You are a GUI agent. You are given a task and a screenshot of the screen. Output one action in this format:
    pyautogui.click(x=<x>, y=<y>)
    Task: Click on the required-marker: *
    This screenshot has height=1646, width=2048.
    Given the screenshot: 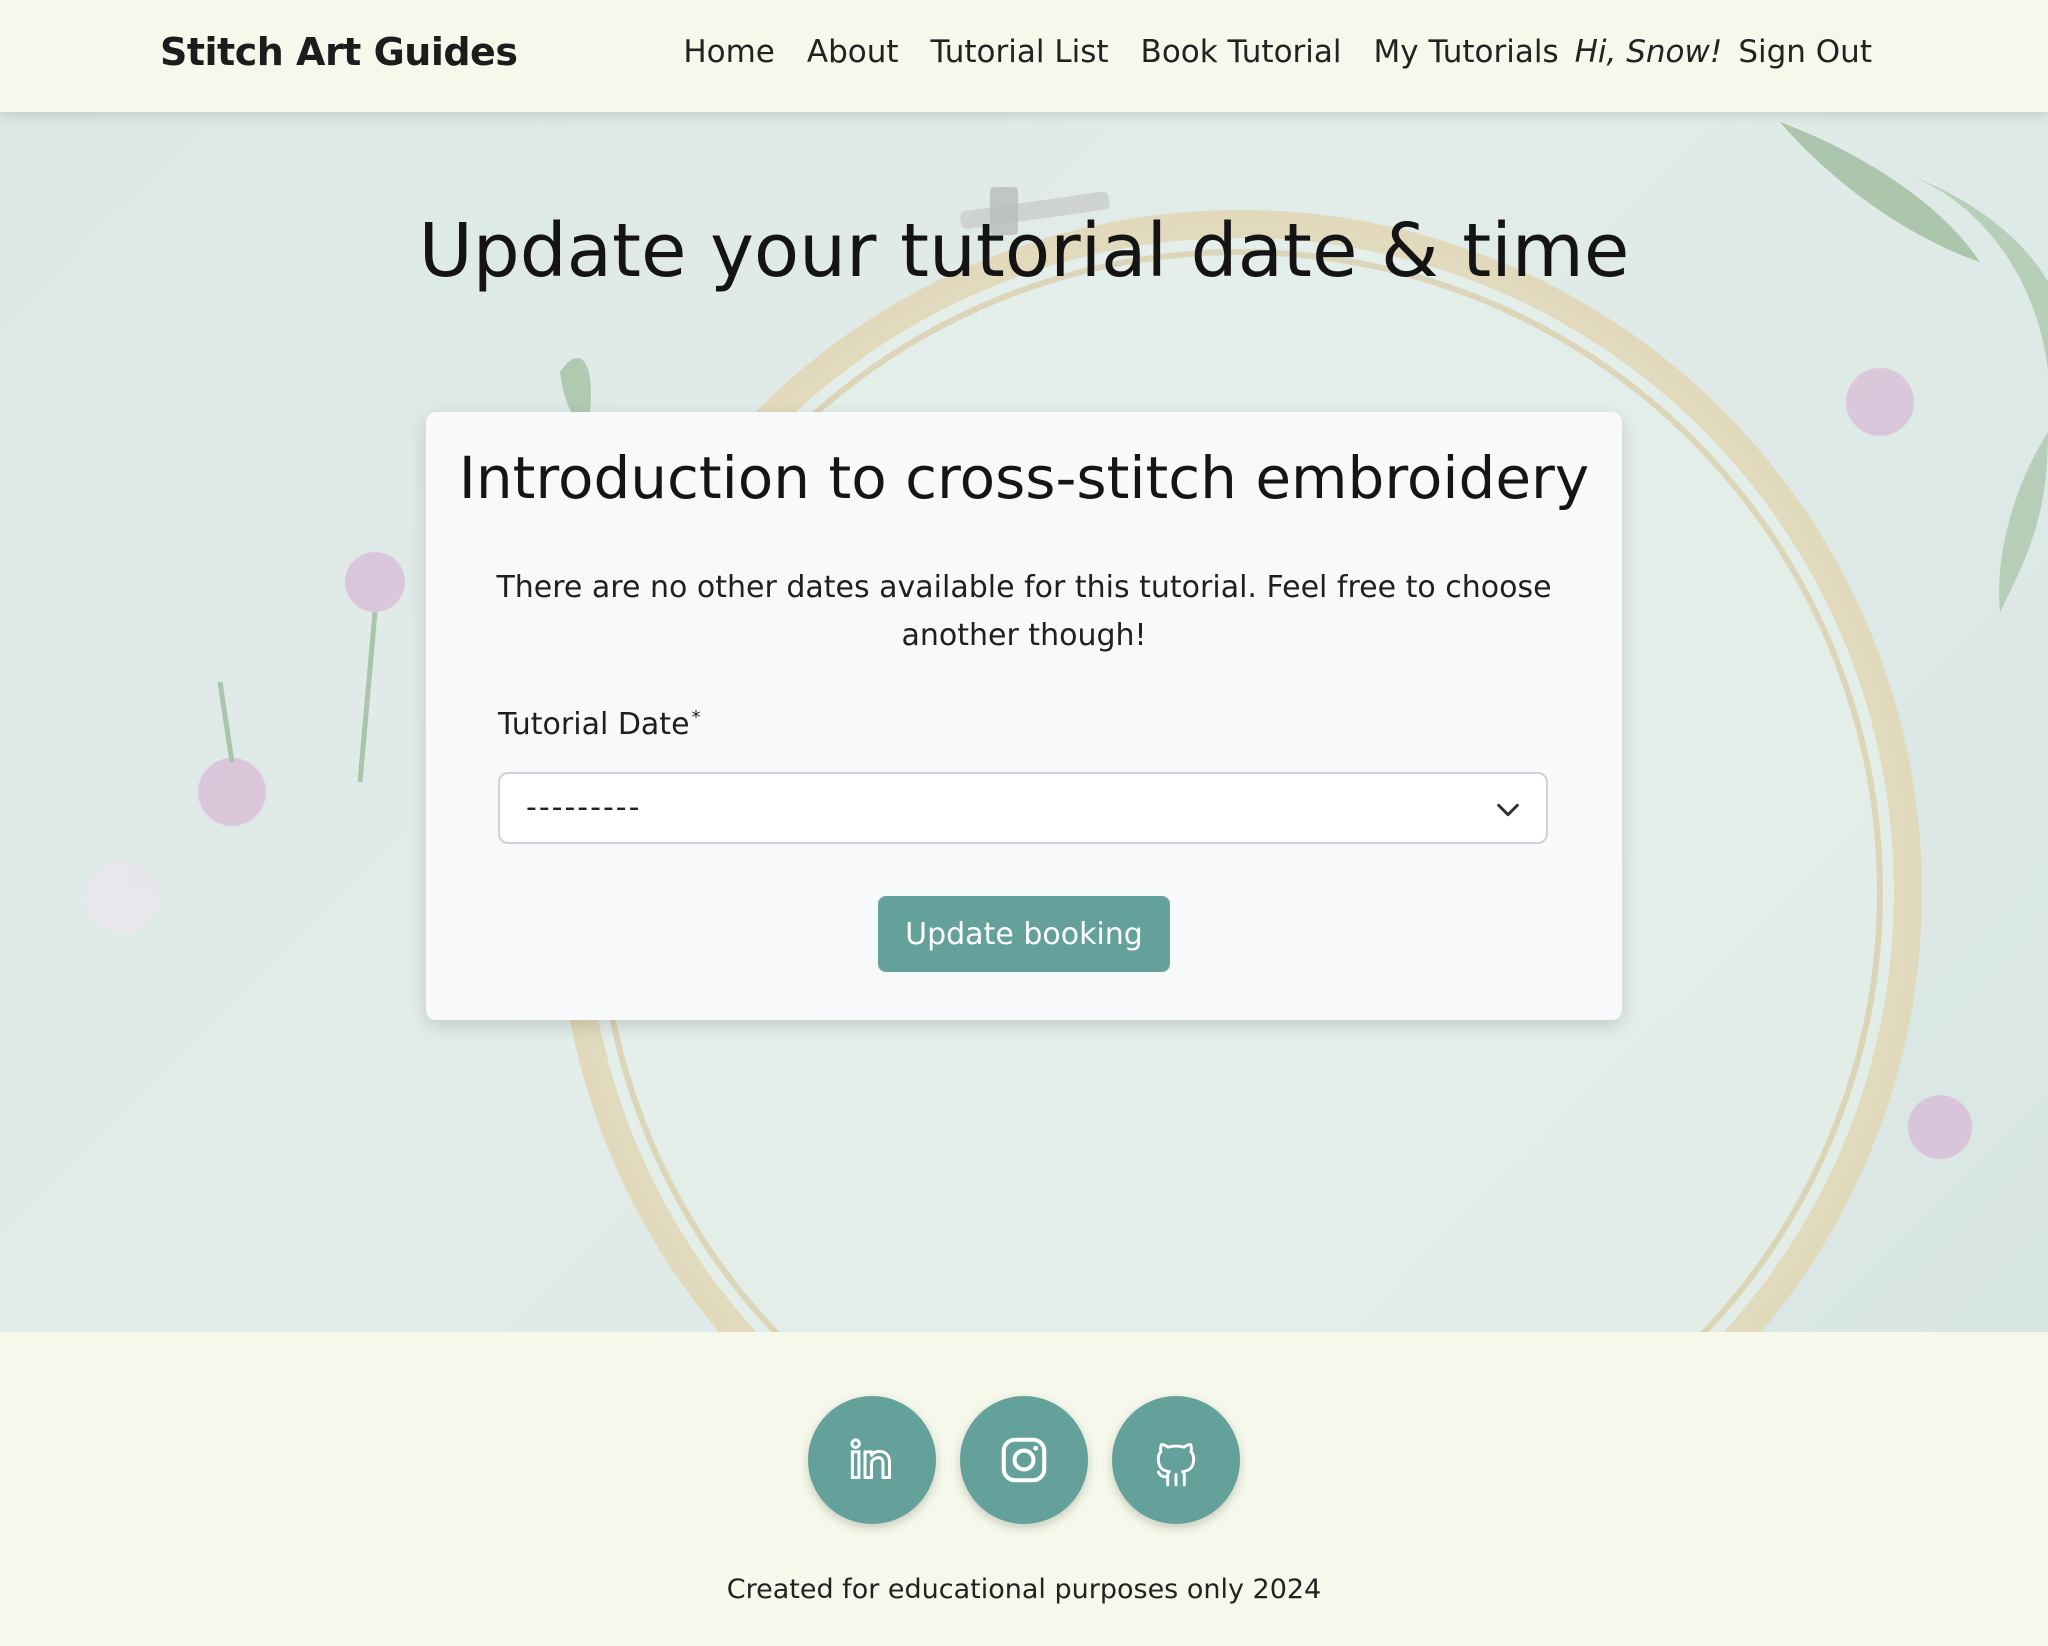 What is the action you would take?
    pyautogui.click(x=696, y=717)
    